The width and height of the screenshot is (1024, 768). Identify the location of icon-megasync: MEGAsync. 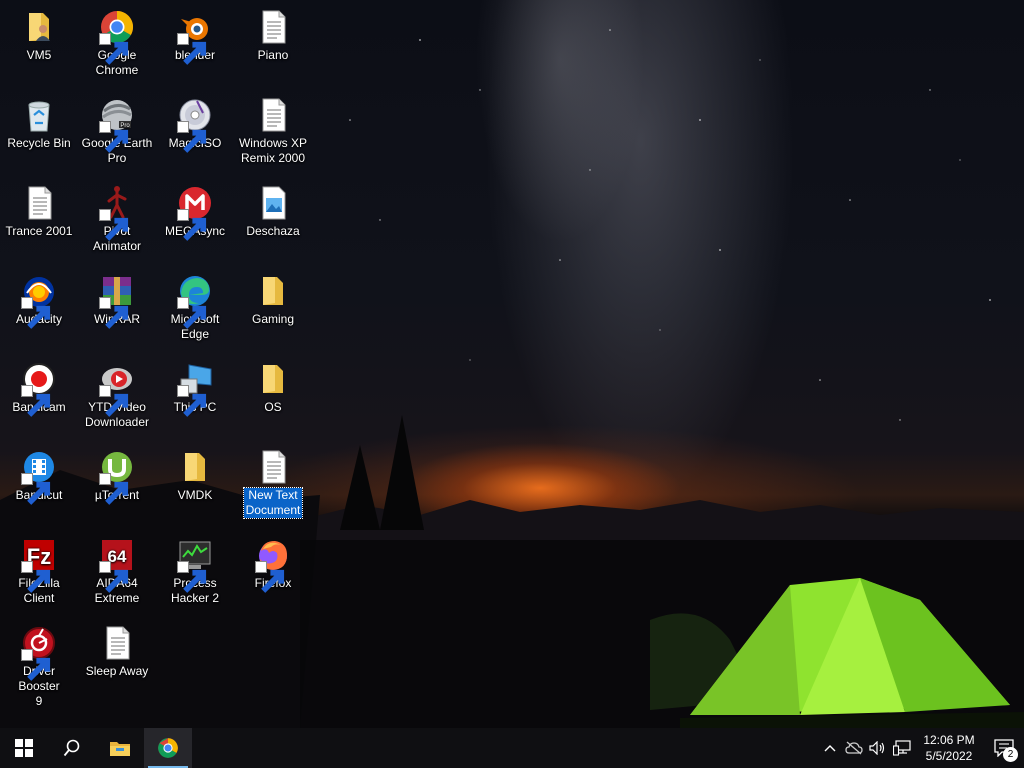
(195, 222).